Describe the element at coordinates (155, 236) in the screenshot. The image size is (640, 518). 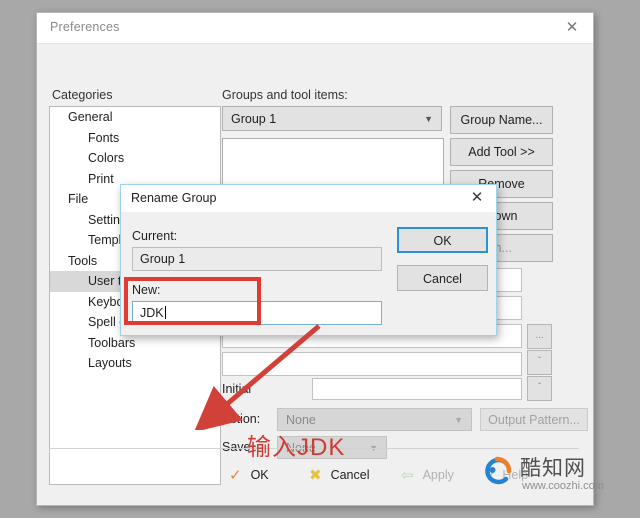
I see `current-label: Current:` at that location.